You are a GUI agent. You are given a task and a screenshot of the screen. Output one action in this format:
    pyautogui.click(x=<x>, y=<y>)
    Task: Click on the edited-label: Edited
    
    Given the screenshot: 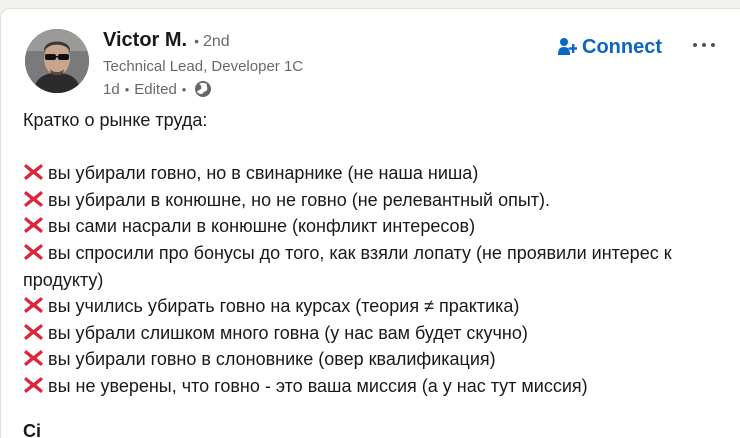 What is the action you would take?
    pyautogui.click(x=155, y=89)
    